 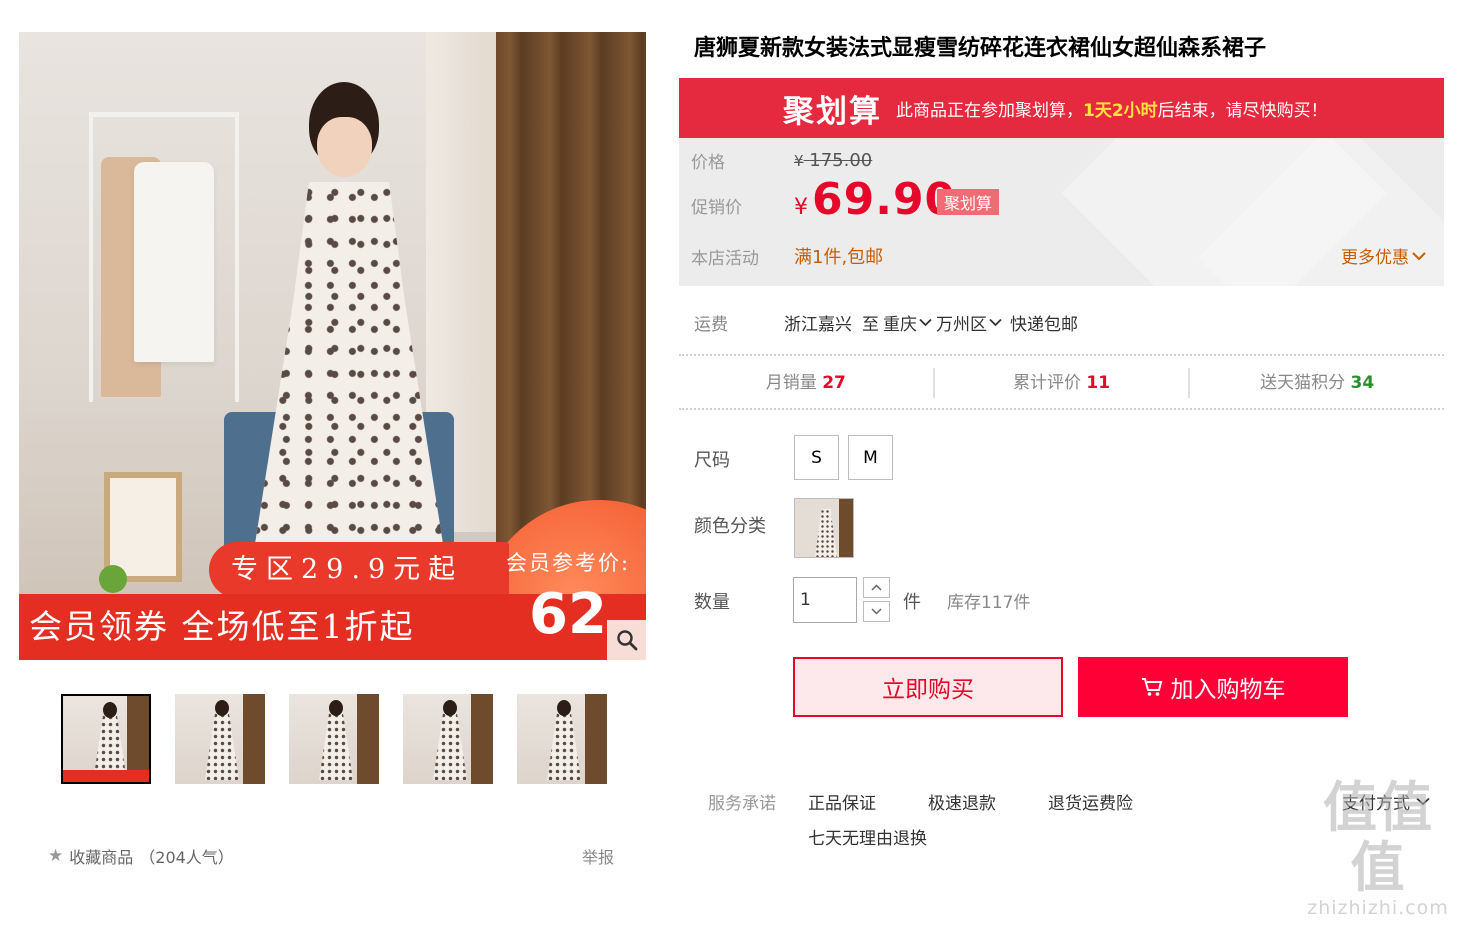 I want to click on juhuasuan-banner: 聚划算 此商品正在参加聚划算，1天2小时后结束，请尽快购买！, so click(x=1061, y=108).